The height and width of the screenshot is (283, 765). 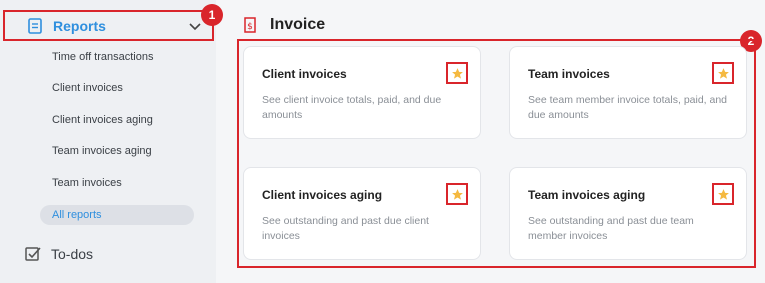 I want to click on card-title: Team invoices aging, so click(x=587, y=195).